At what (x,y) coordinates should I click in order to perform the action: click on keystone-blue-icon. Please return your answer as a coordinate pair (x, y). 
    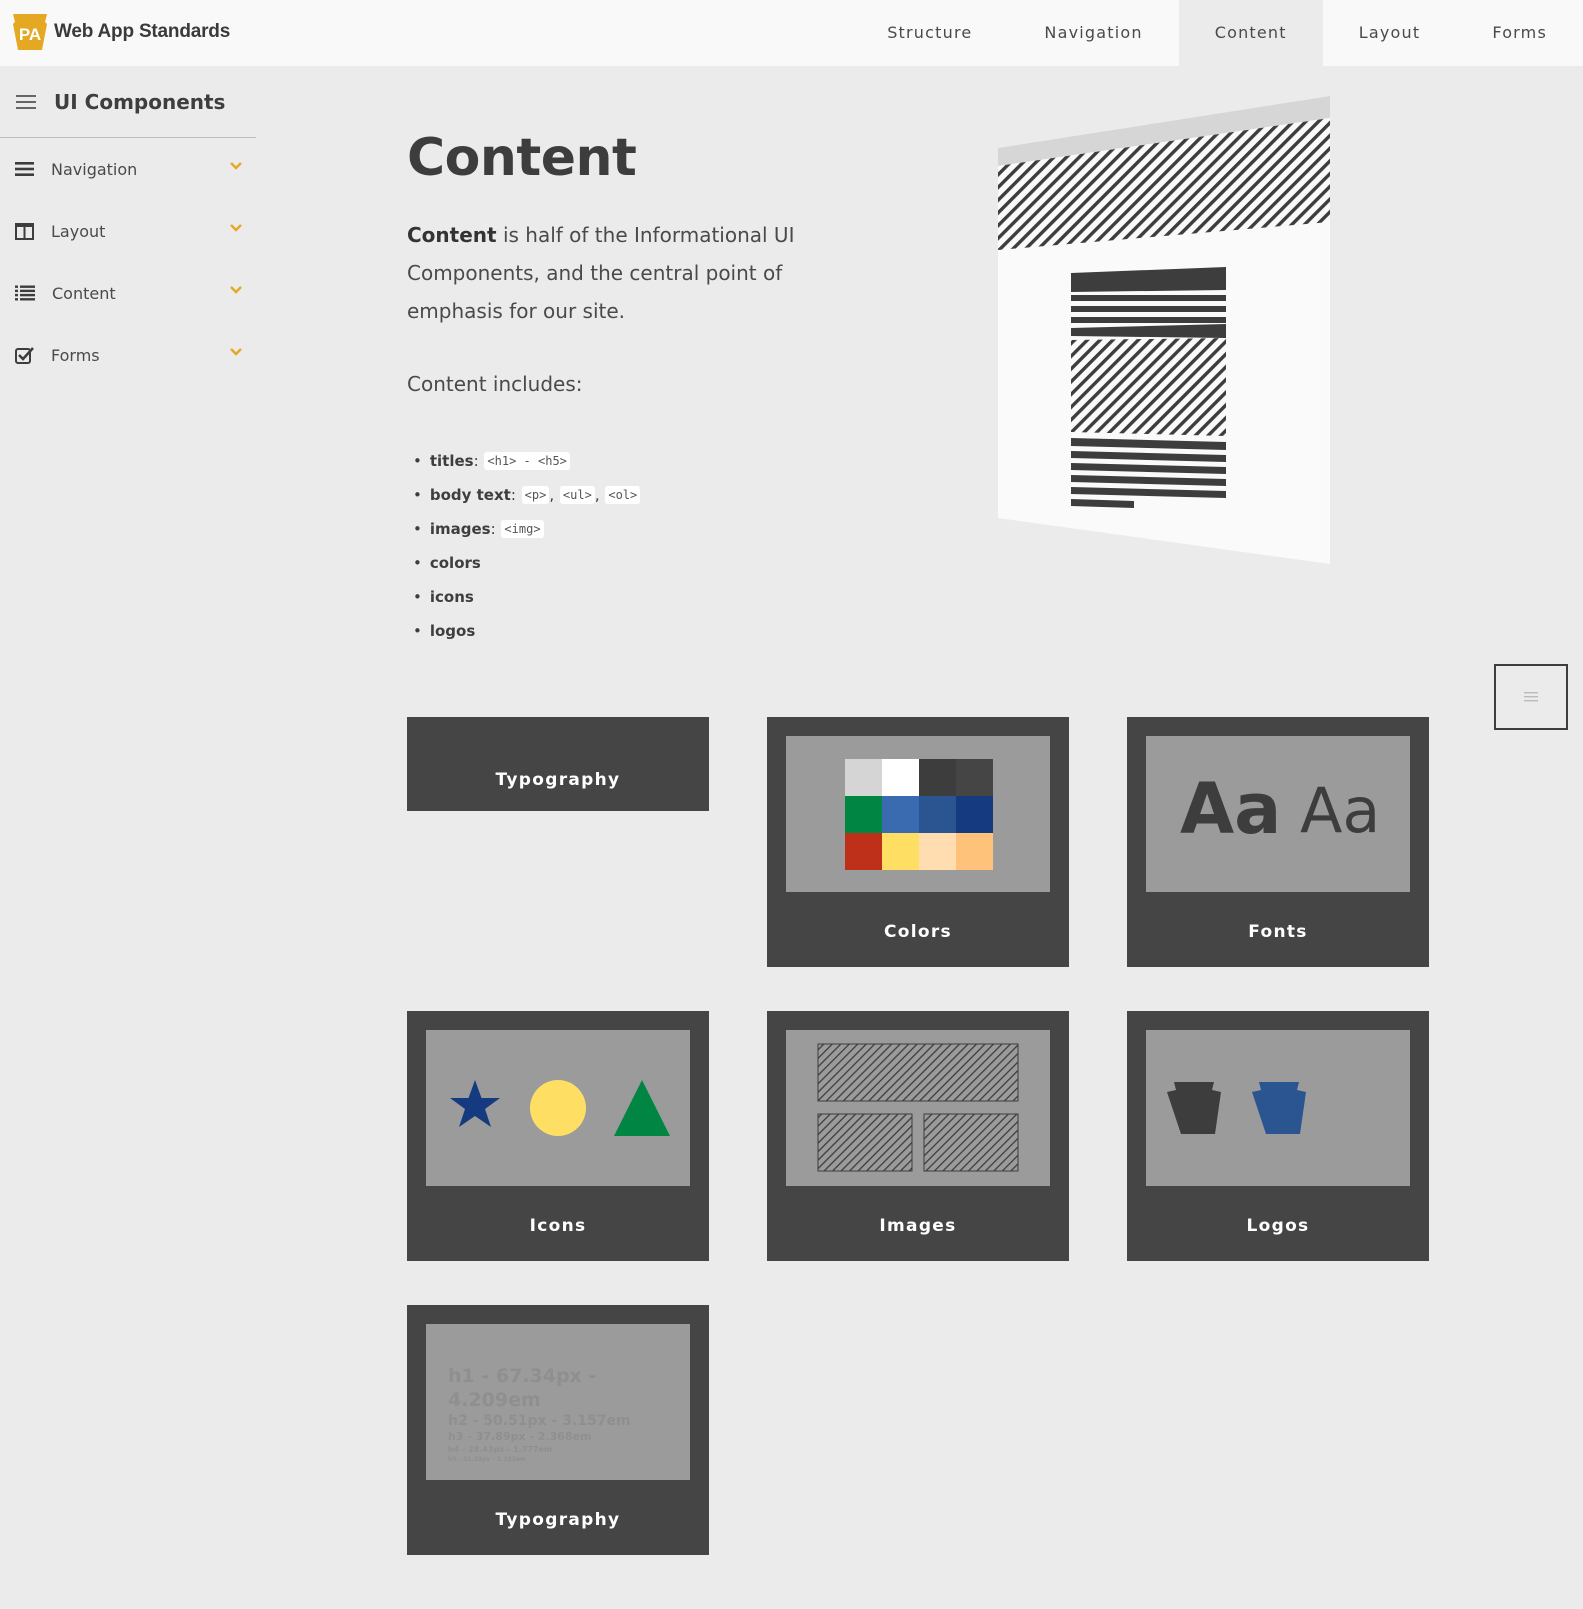
    Looking at the image, I should click on (1279, 1108).